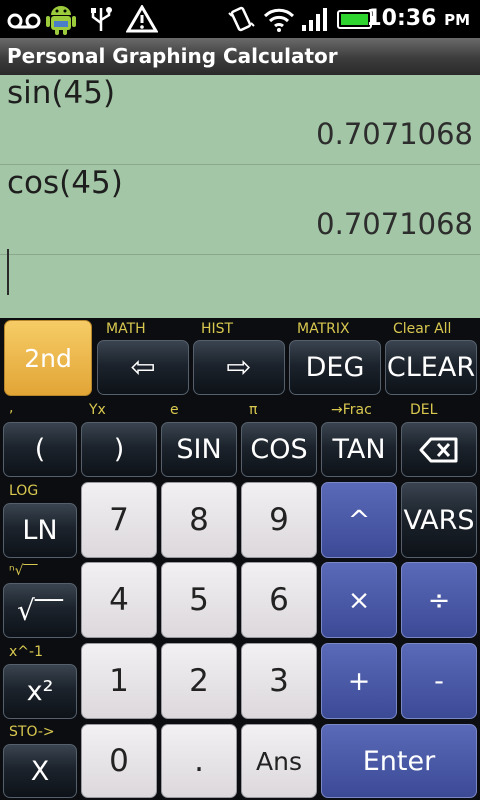 Image resolution: width=480 pixels, height=800 pixels. What do you see at coordinates (431, 367) in the screenshot?
I see `clear-button: CLEAR` at bounding box center [431, 367].